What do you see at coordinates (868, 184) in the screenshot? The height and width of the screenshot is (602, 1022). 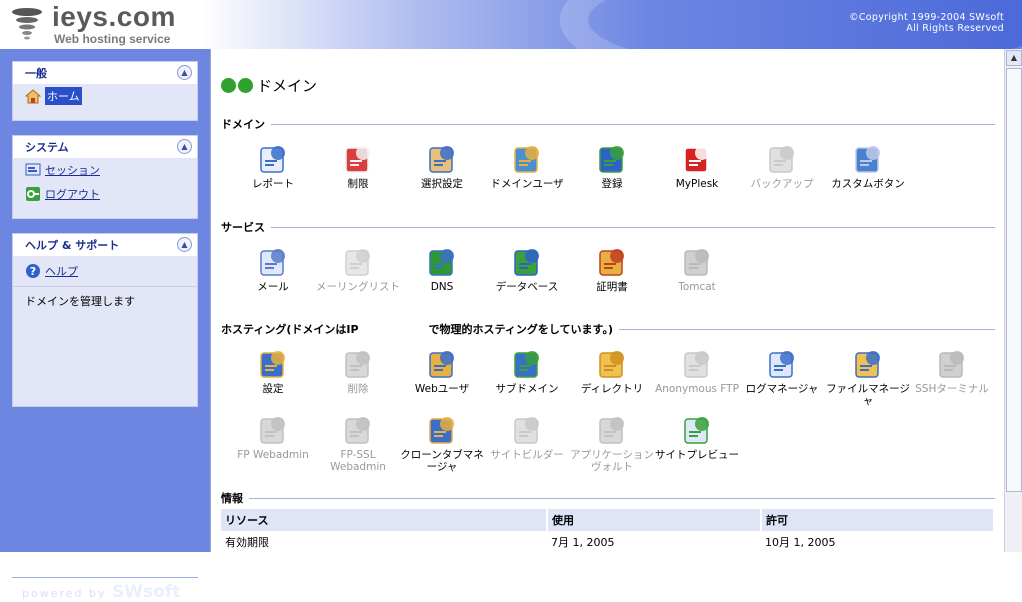 I see `tool-label: カスタムボタン` at bounding box center [868, 184].